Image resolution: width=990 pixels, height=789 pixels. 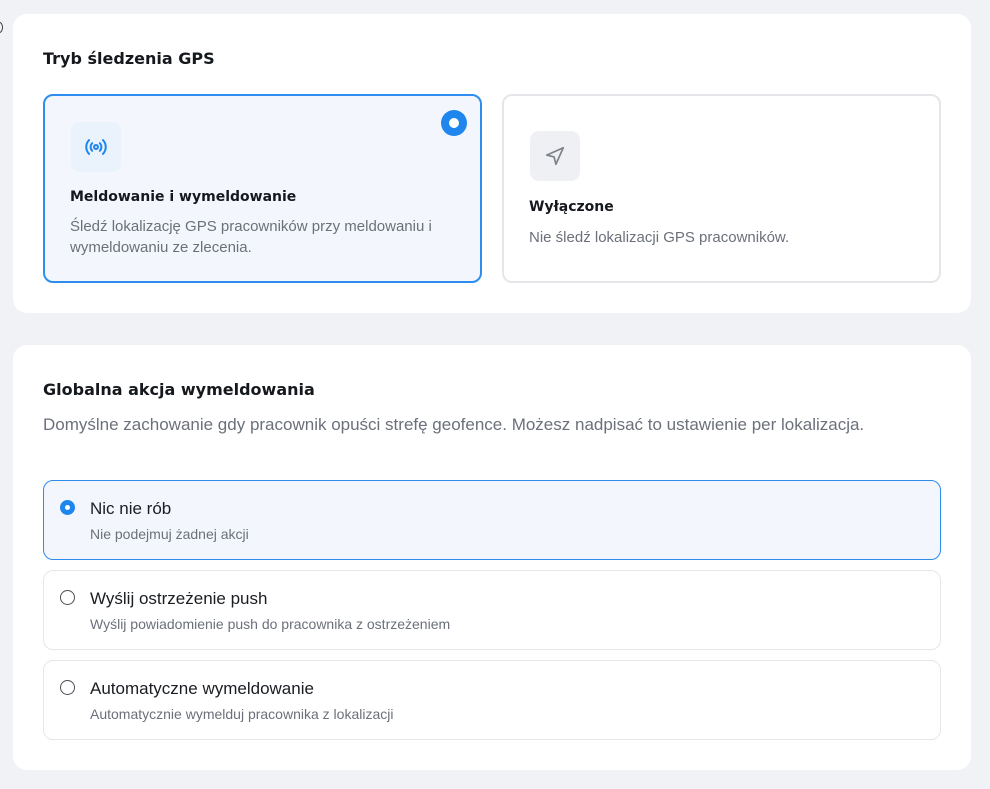 What do you see at coordinates (659, 237) in the screenshot?
I see `gps-mode-description: Nie śledź lokalizacji GPS pracowników.` at bounding box center [659, 237].